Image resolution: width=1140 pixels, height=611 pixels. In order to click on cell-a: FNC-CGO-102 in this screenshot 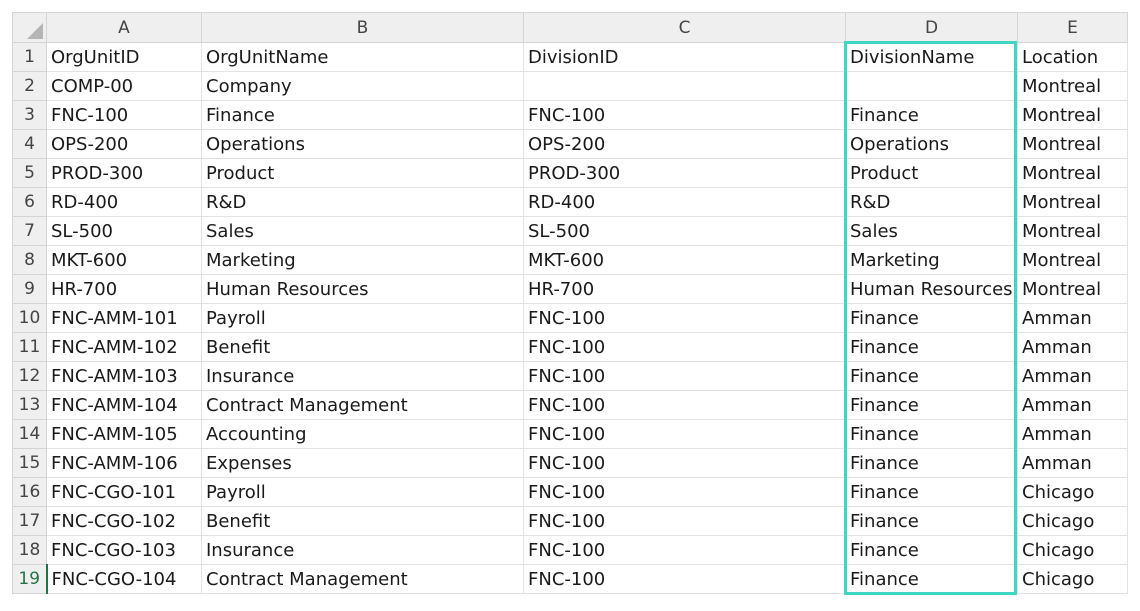, I will do `click(124, 521)`.